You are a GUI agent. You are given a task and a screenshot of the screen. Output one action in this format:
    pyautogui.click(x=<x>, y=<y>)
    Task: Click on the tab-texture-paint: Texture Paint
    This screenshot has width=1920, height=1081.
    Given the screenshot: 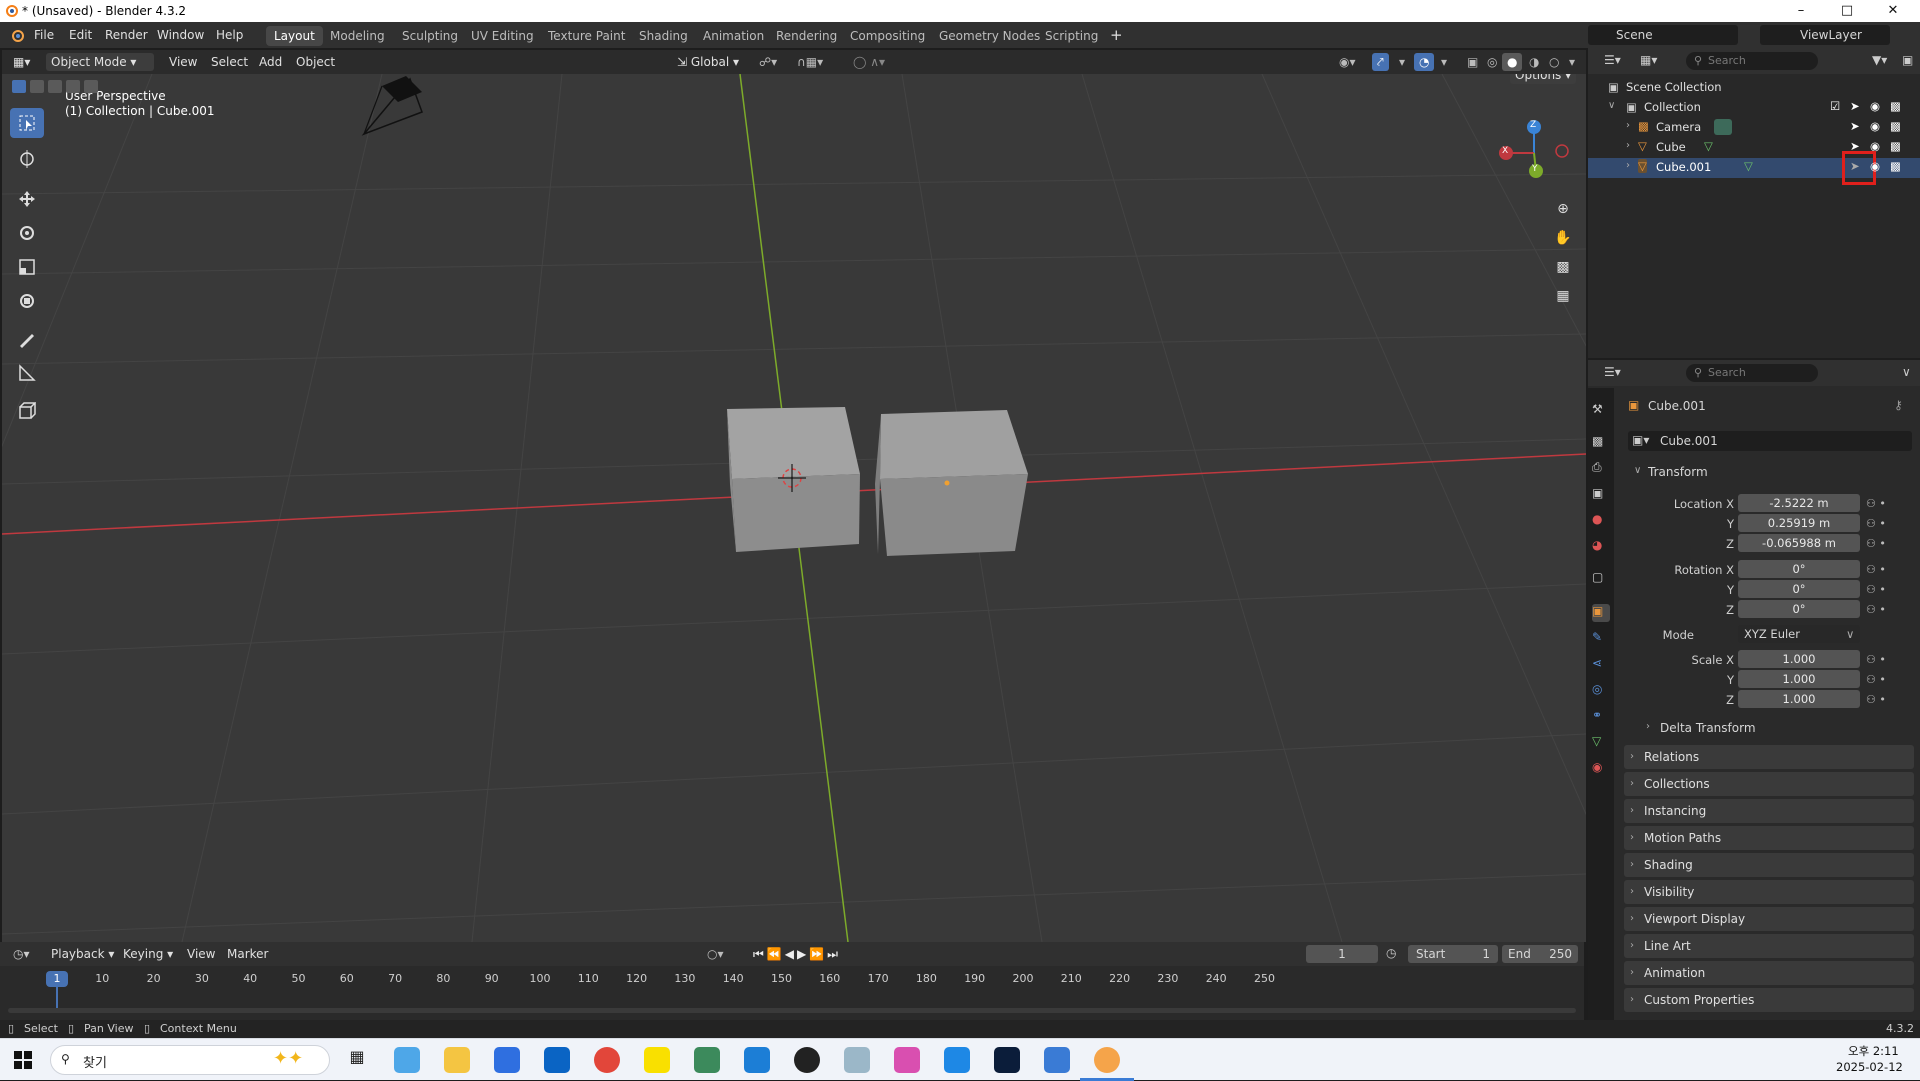 What is the action you would take?
    pyautogui.click(x=586, y=36)
    